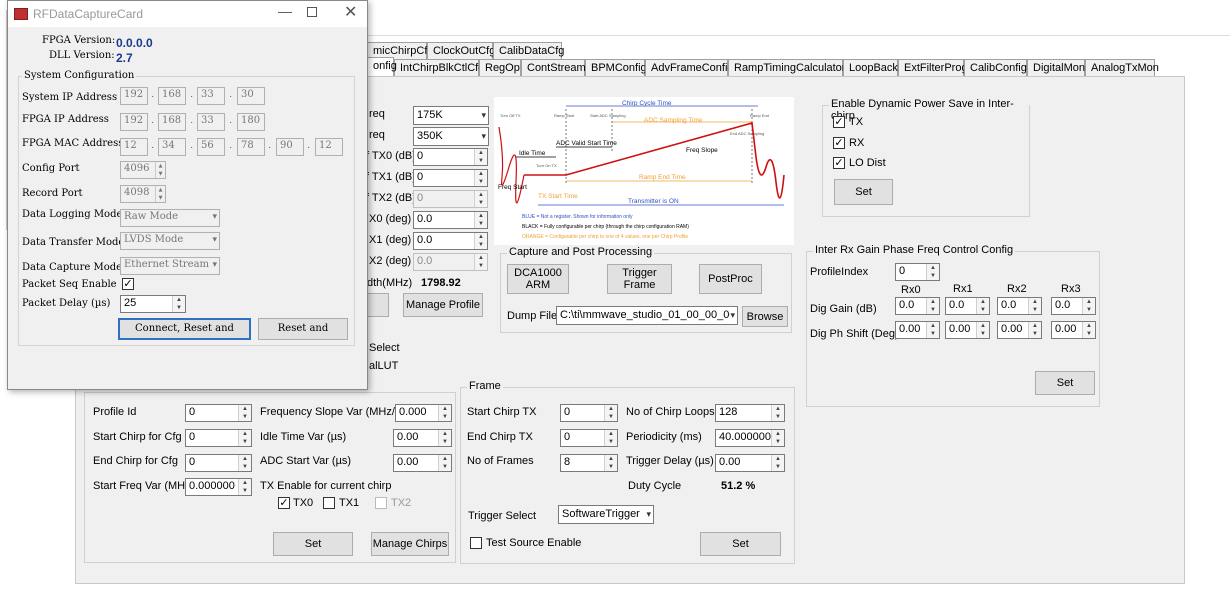 Image resolution: width=1230 pixels, height=601 pixels. I want to click on tab-profileconfig: onfig, so click(382, 66).